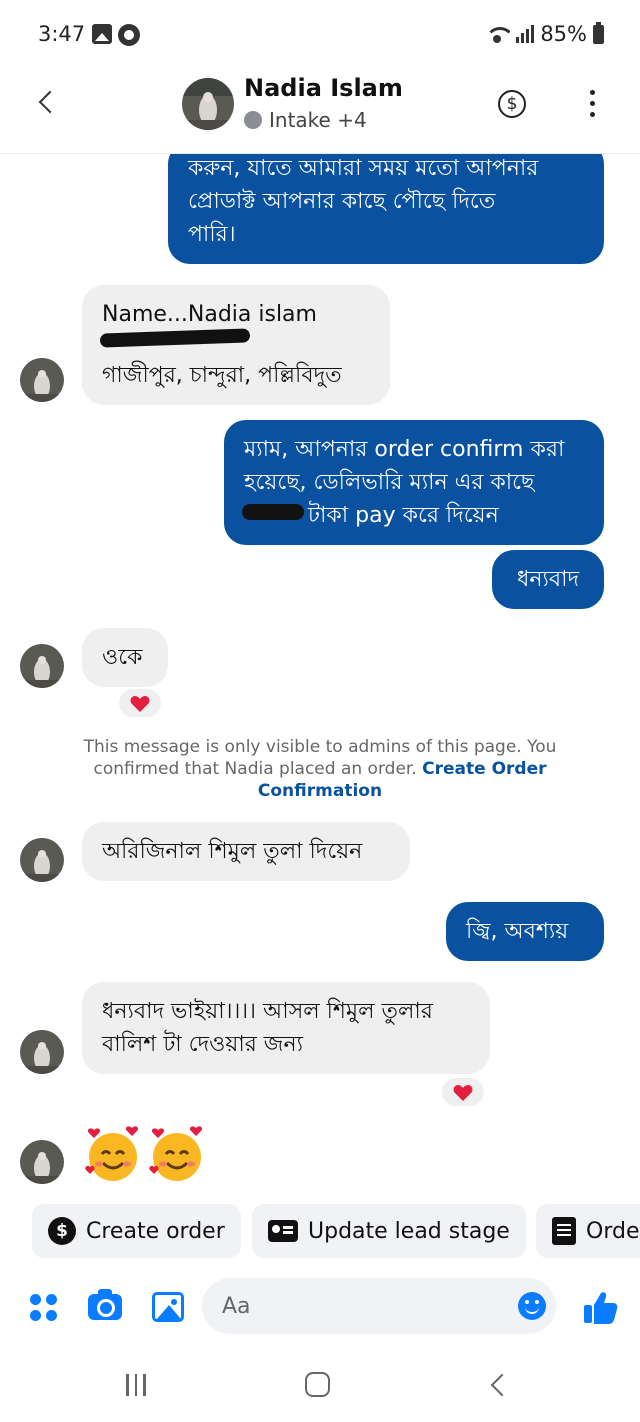 The image size is (640, 1422). I want to click on message-text: Name...Nadia islam, so click(209, 314).